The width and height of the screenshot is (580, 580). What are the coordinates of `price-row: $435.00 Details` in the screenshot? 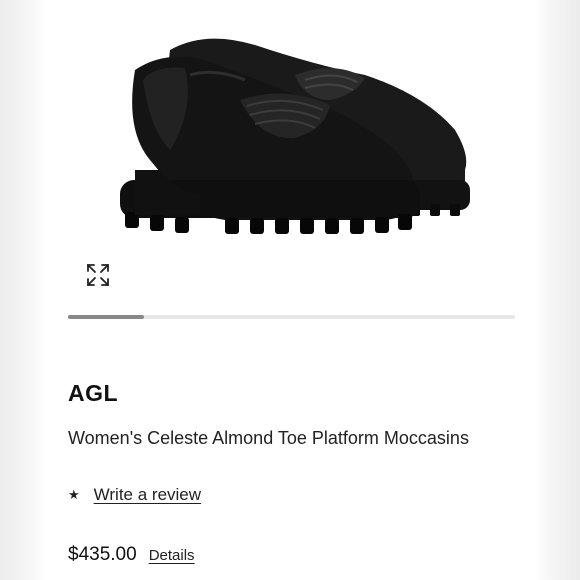 It's located at (131, 555).